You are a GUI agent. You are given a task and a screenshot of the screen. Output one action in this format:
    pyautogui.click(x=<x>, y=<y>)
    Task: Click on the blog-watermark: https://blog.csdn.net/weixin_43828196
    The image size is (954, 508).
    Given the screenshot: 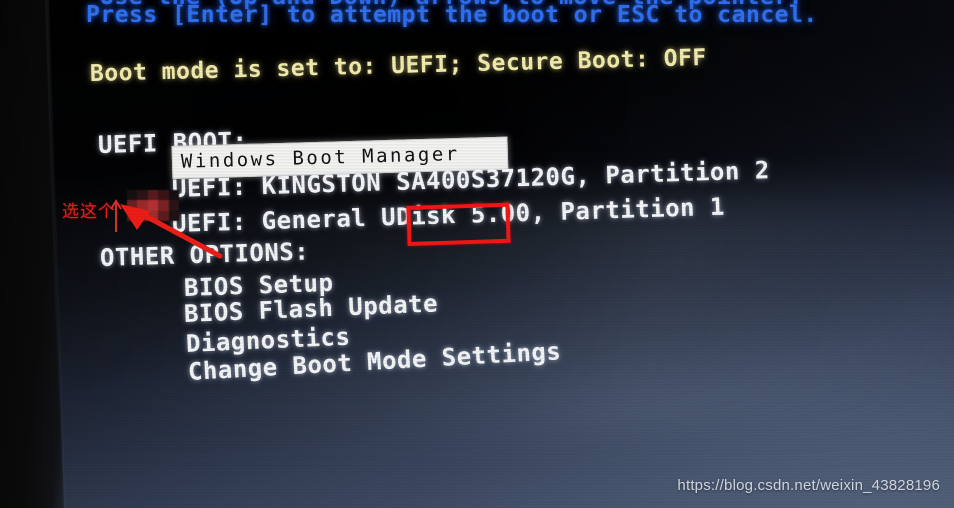 What is the action you would take?
    pyautogui.click(x=808, y=485)
    